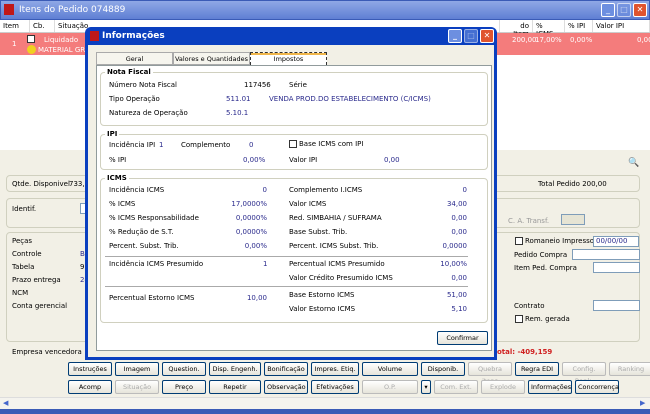 Image resolution: width=650 pixels, height=414 pixels. Describe the element at coordinates (331, 144) in the screenshot. I see `base-icms-ipi-label: Base ICMS com IPI` at that location.